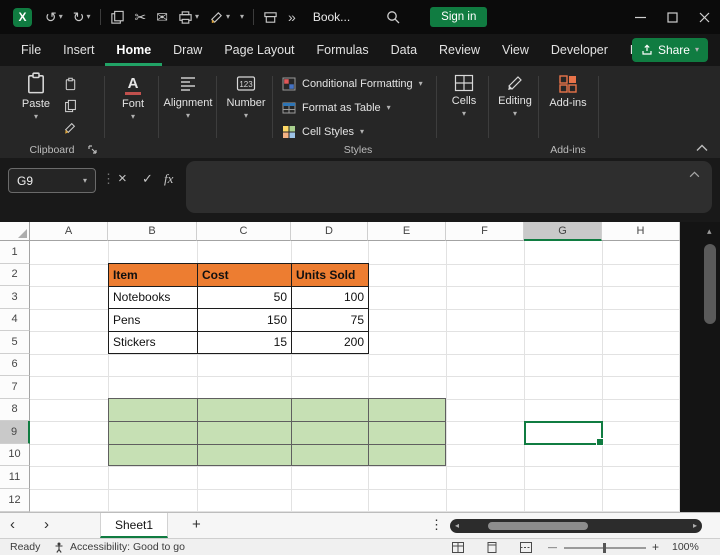 The height and width of the screenshot is (555, 720). Describe the element at coordinates (22, 17) in the screenshot. I see `excel-app-icon: X` at that location.